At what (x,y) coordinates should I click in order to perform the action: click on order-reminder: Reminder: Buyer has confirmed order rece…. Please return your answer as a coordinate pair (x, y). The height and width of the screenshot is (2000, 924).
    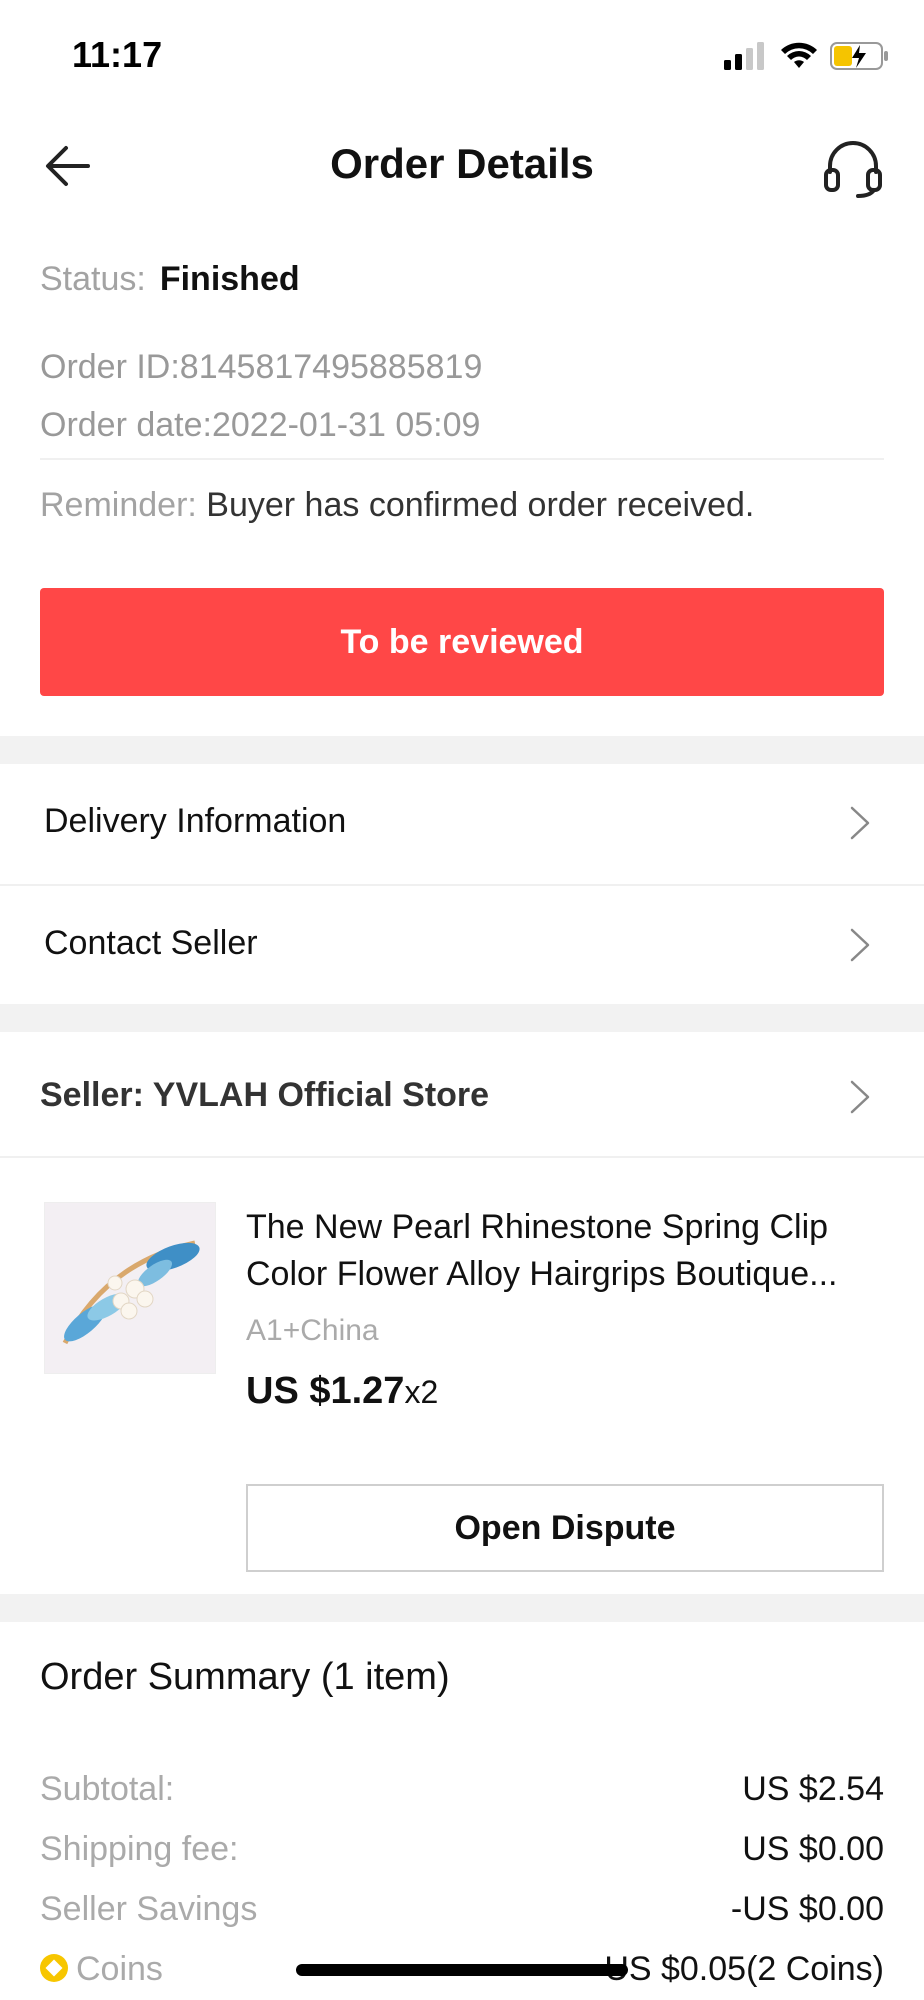
    Looking at the image, I should click on (397, 505).